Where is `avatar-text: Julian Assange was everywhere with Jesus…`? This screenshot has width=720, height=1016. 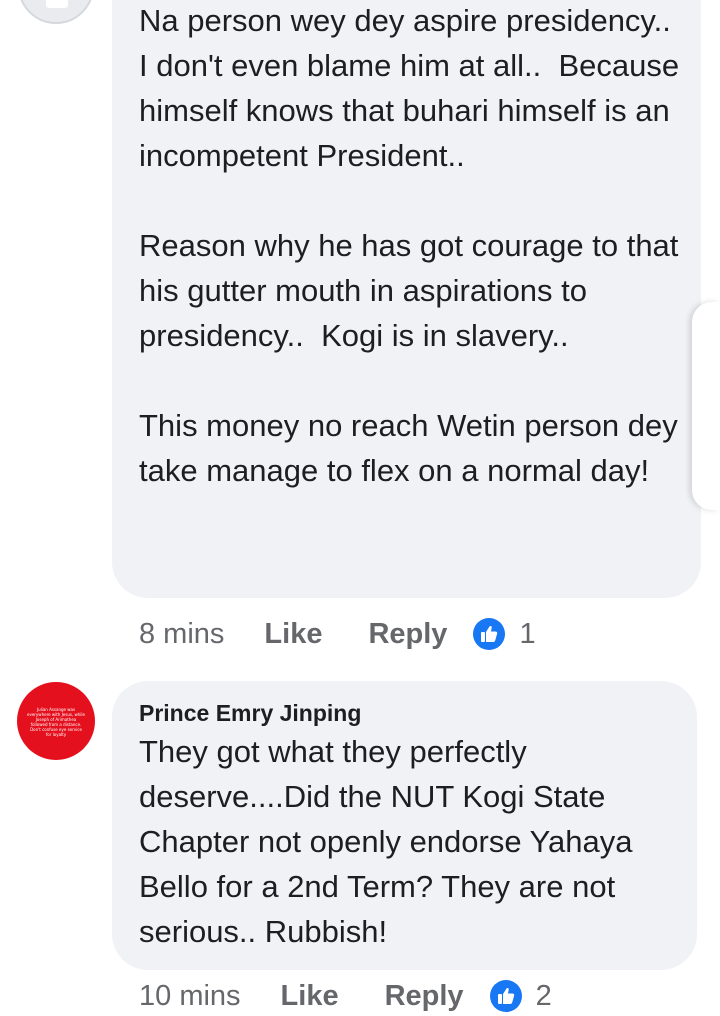
avatar-text: Julian Assange was everywhere with Jesus… is located at coordinates (56, 722).